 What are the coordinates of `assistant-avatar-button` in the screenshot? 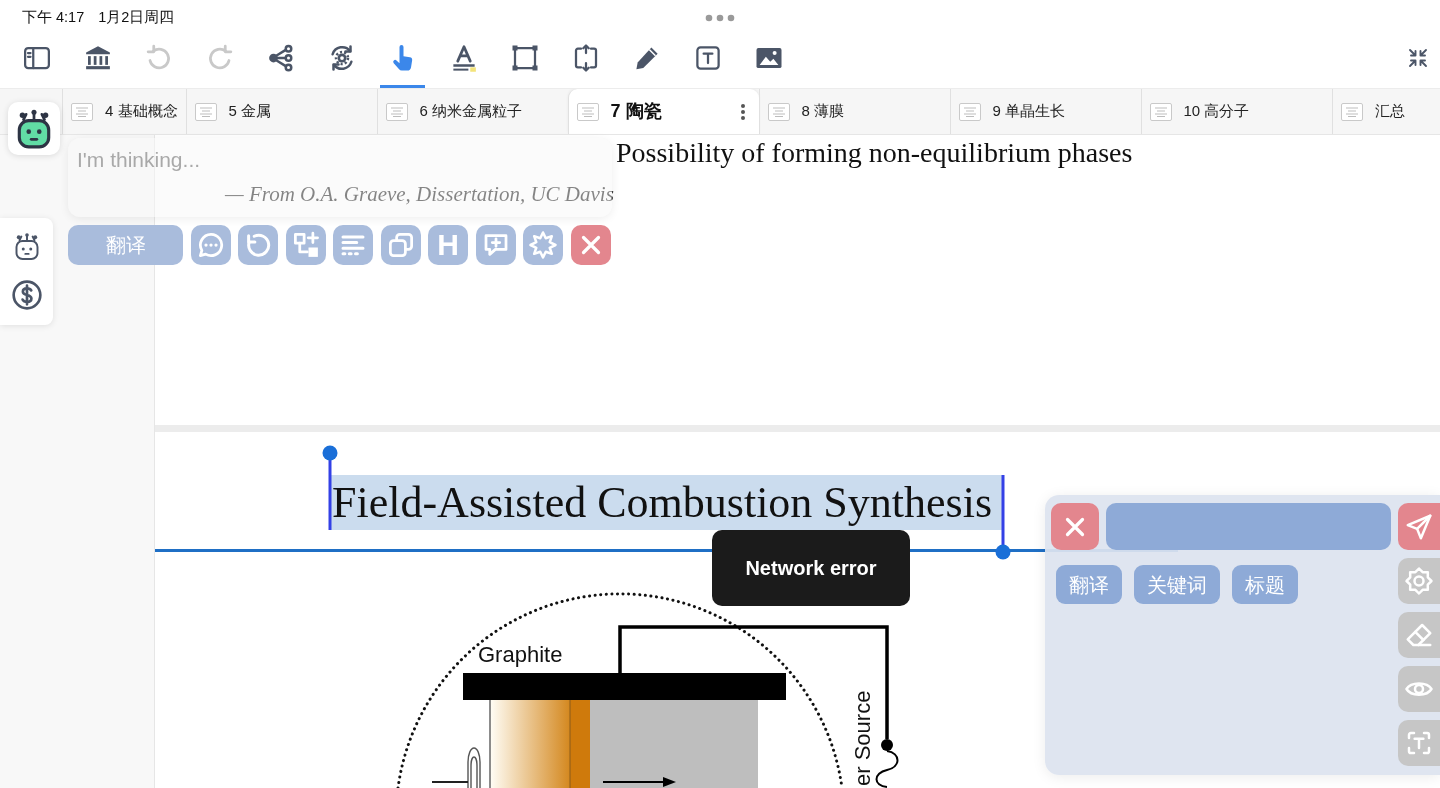 It's located at (34, 128).